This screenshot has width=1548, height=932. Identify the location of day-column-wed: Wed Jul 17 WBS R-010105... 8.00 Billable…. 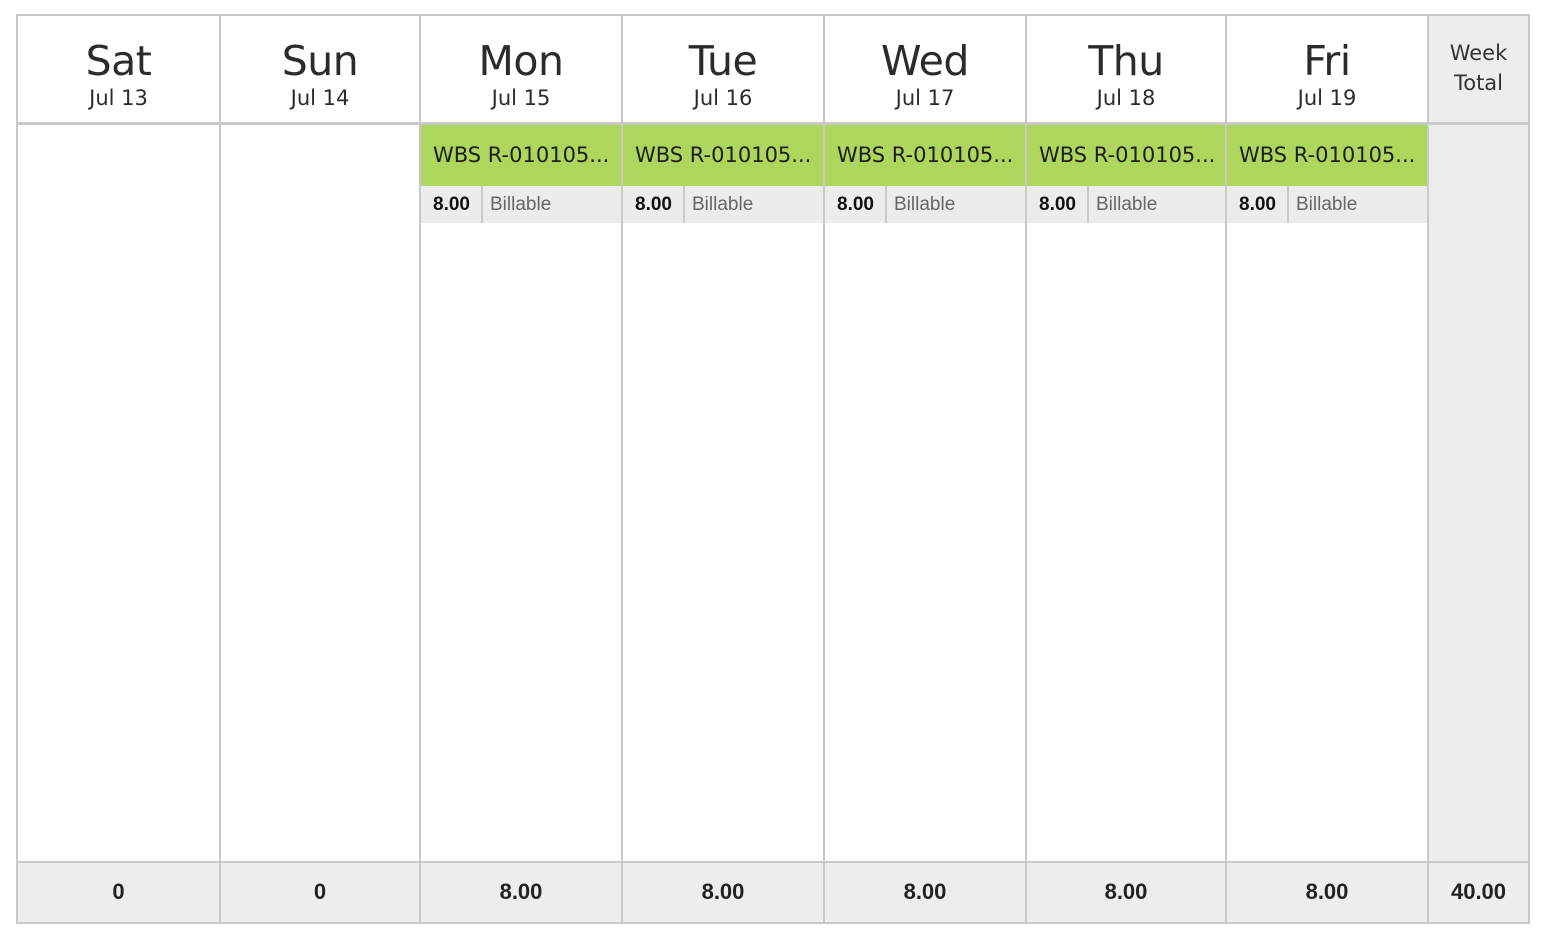
(926, 469).